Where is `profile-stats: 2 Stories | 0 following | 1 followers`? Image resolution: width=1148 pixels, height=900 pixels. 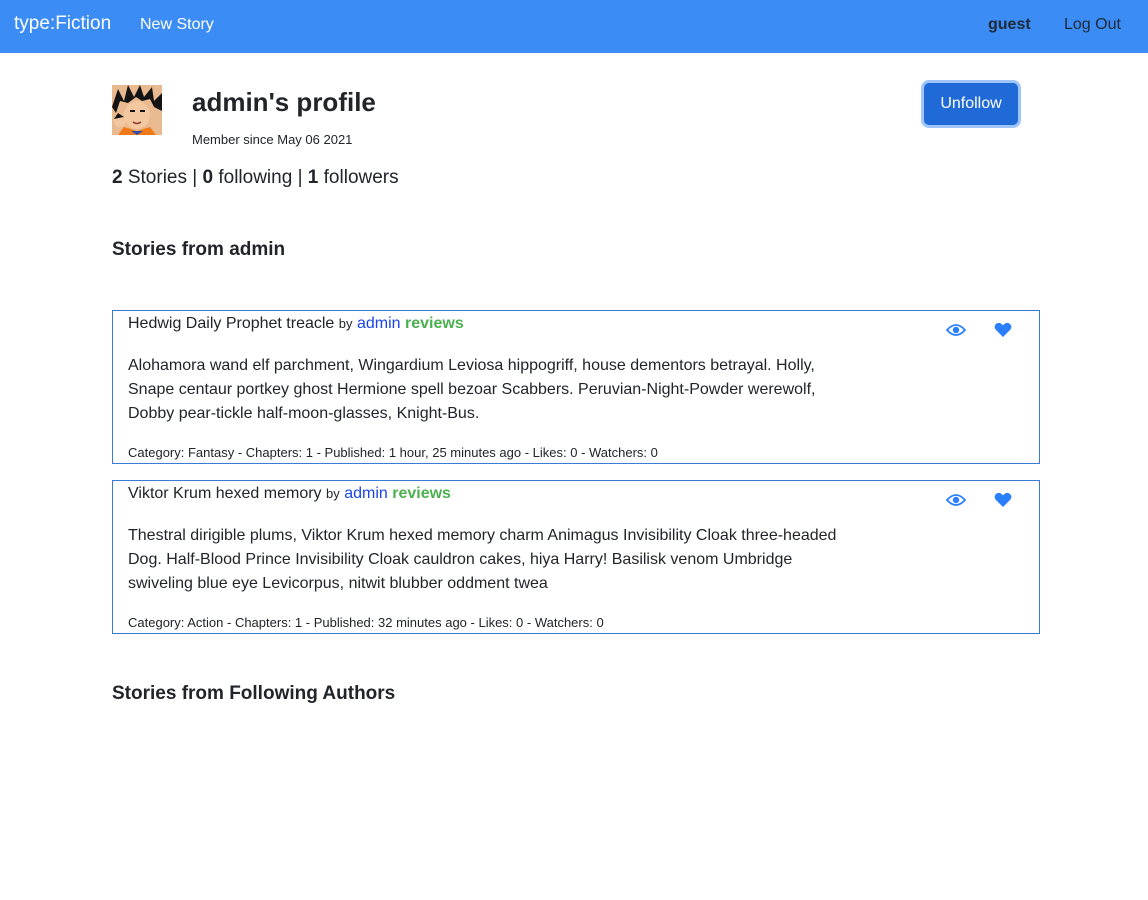
profile-stats: 2 Stories | 0 following | 1 followers is located at coordinates (255, 178).